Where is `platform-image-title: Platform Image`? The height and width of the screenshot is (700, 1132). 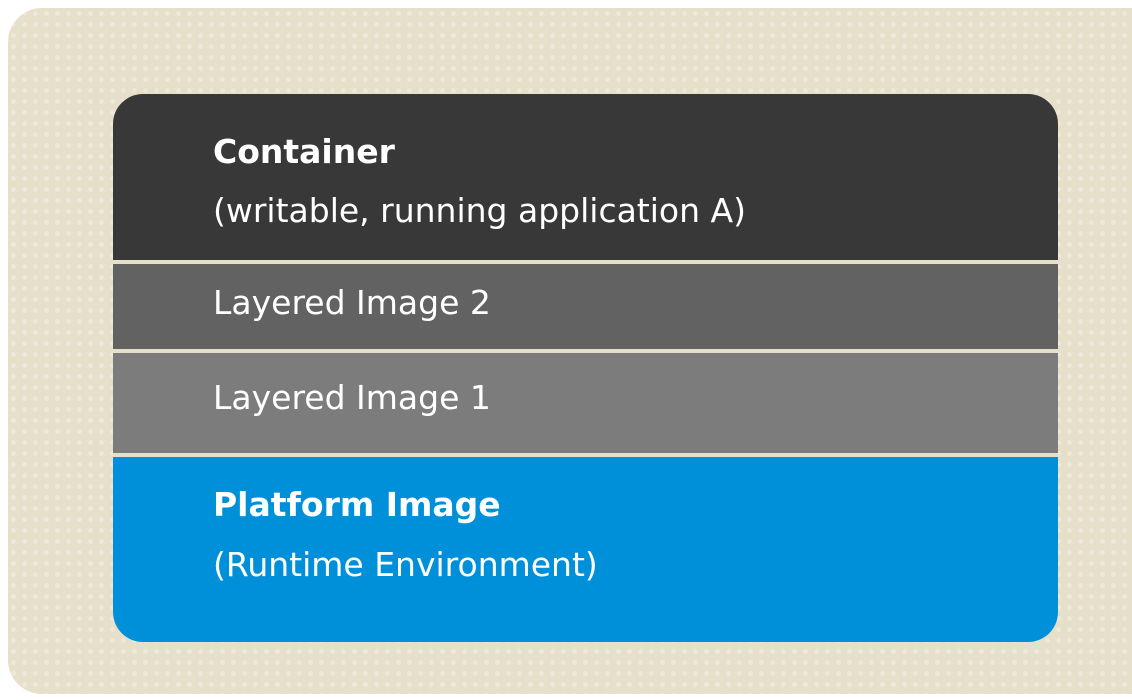
platform-image-title: Platform Image is located at coordinates (357, 504).